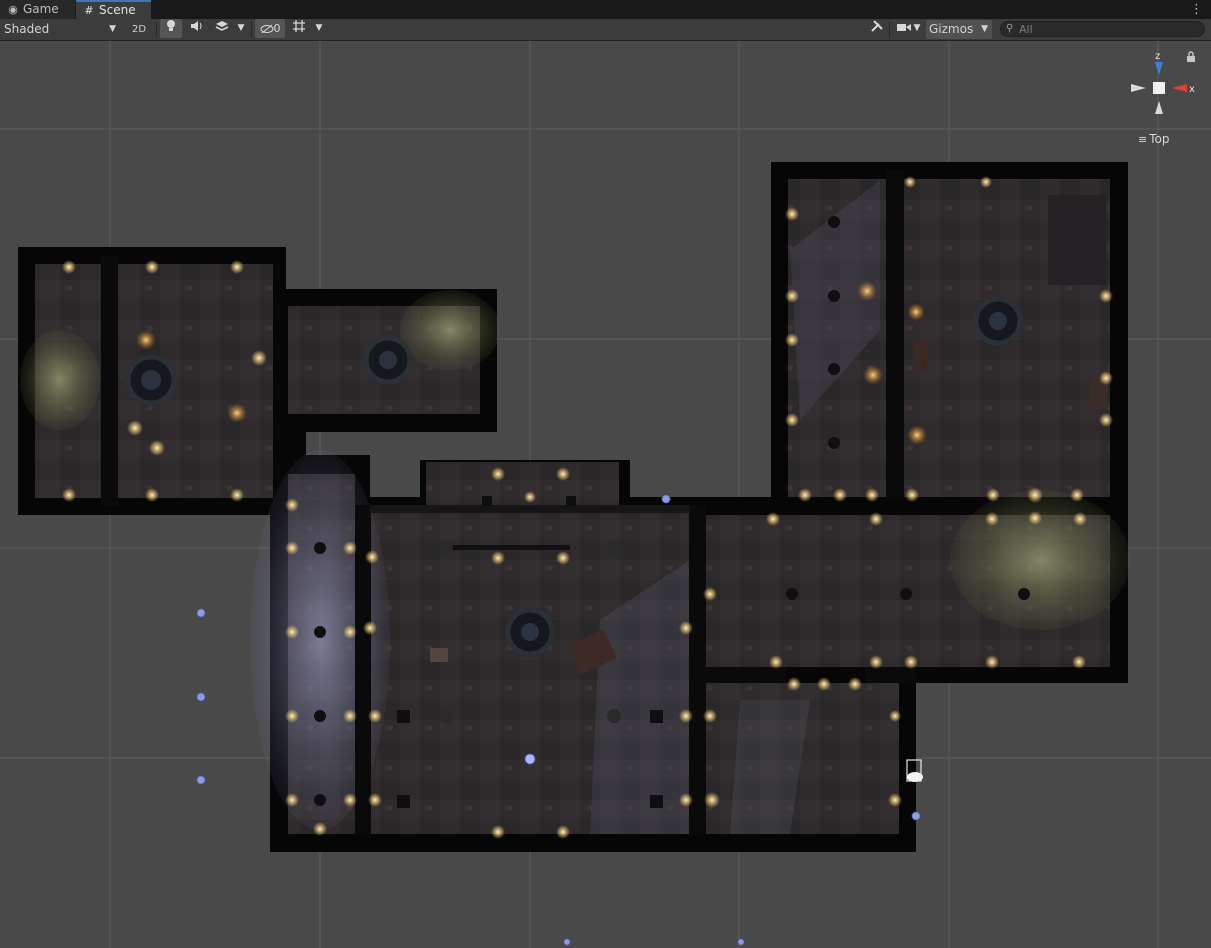 The height and width of the screenshot is (948, 1211). What do you see at coordinates (319, 28) in the screenshot?
I see `grid-dropdown-chevron-icon: ▼` at bounding box center [319, 28].